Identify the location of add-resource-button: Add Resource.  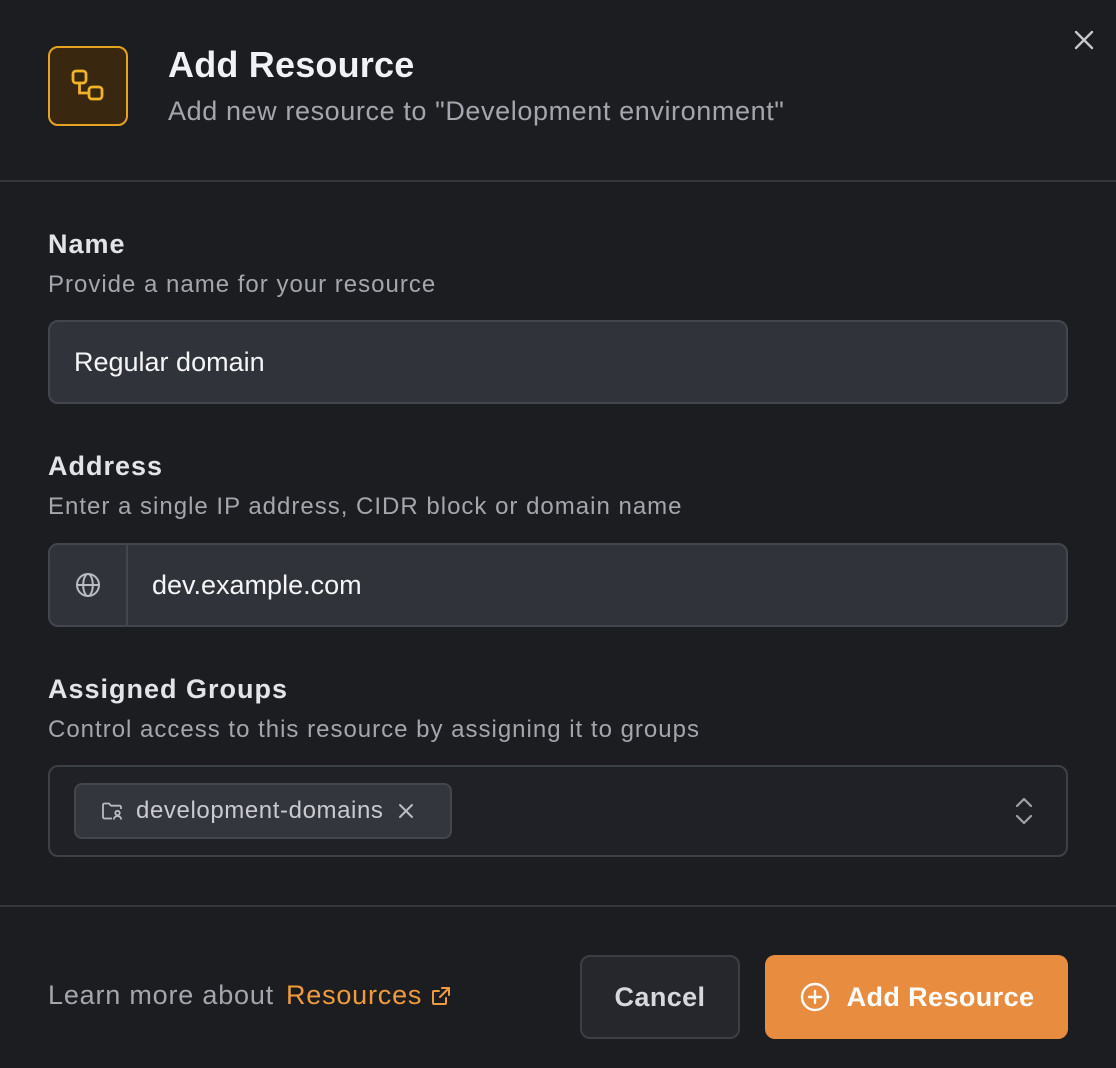
(916, 997).